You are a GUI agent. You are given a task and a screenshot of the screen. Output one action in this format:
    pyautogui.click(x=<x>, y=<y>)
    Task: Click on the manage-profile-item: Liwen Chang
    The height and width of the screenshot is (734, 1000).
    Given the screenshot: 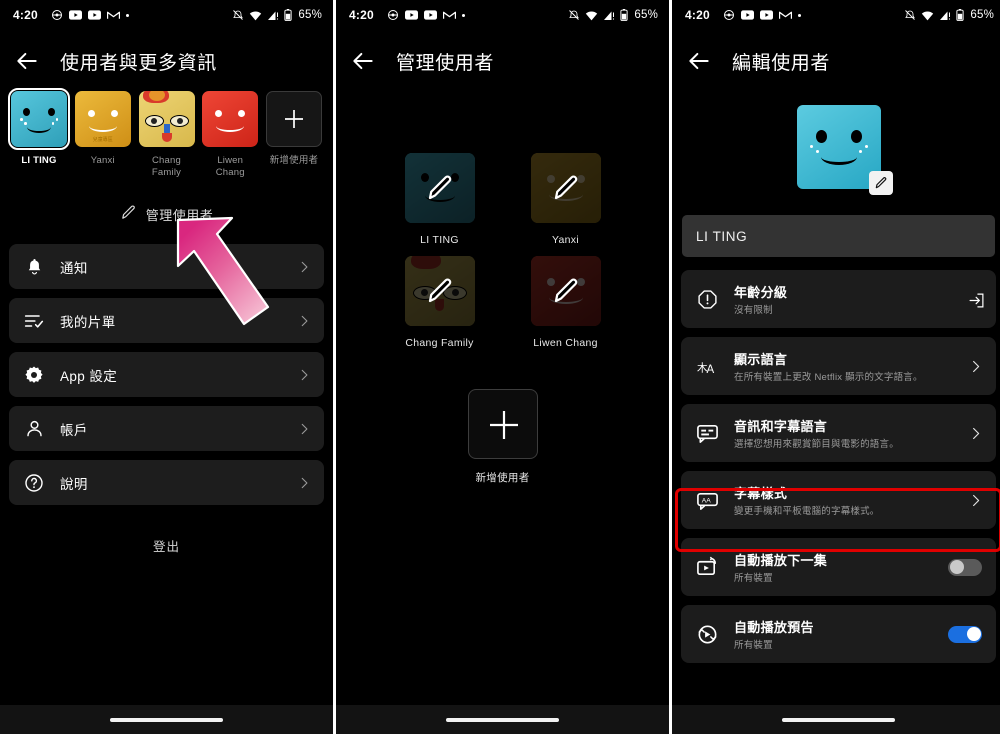 What is the action you would take?
    pyautogui.click(x=566, y=302)
    